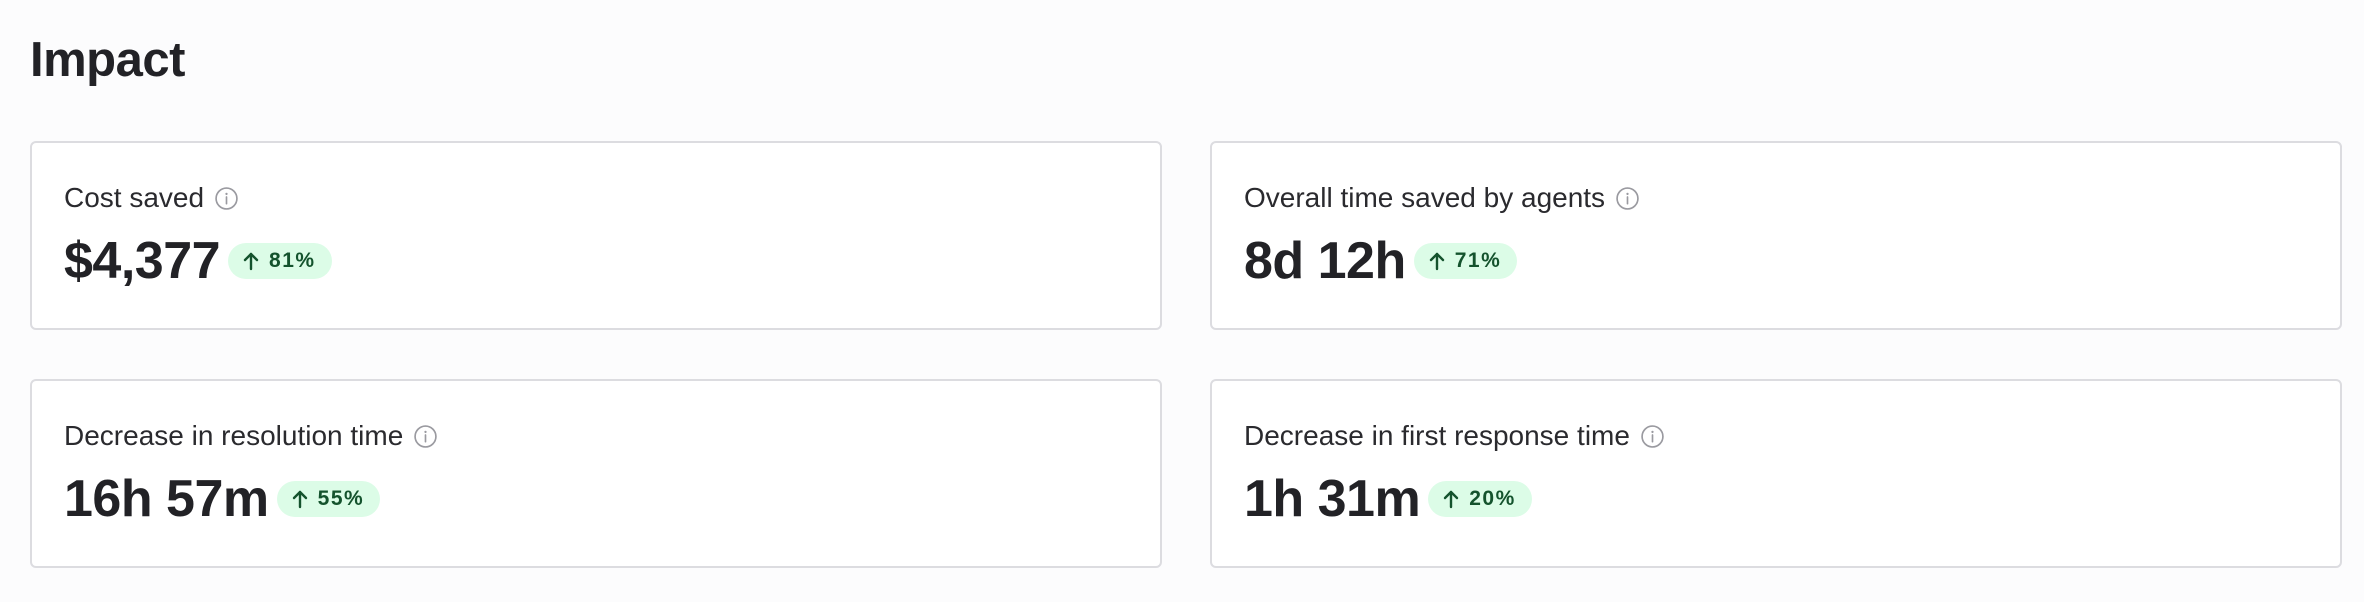 Image resolution: width=2364 pixels, height=602 pixels. What do you see at coordinates (596, 198) in the screenshot?
I see `metric-label-row: Cost saved` at bounding box center [596, 198].